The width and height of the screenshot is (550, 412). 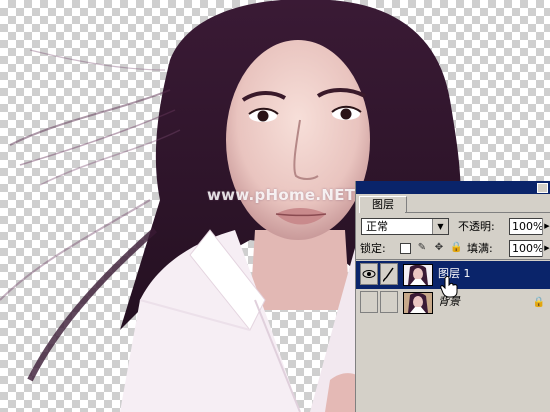 What do you see at coordinates (377, 226) in the screenshot?
I see `blend-mode-value: 正常` at bounding box center [377, 226].